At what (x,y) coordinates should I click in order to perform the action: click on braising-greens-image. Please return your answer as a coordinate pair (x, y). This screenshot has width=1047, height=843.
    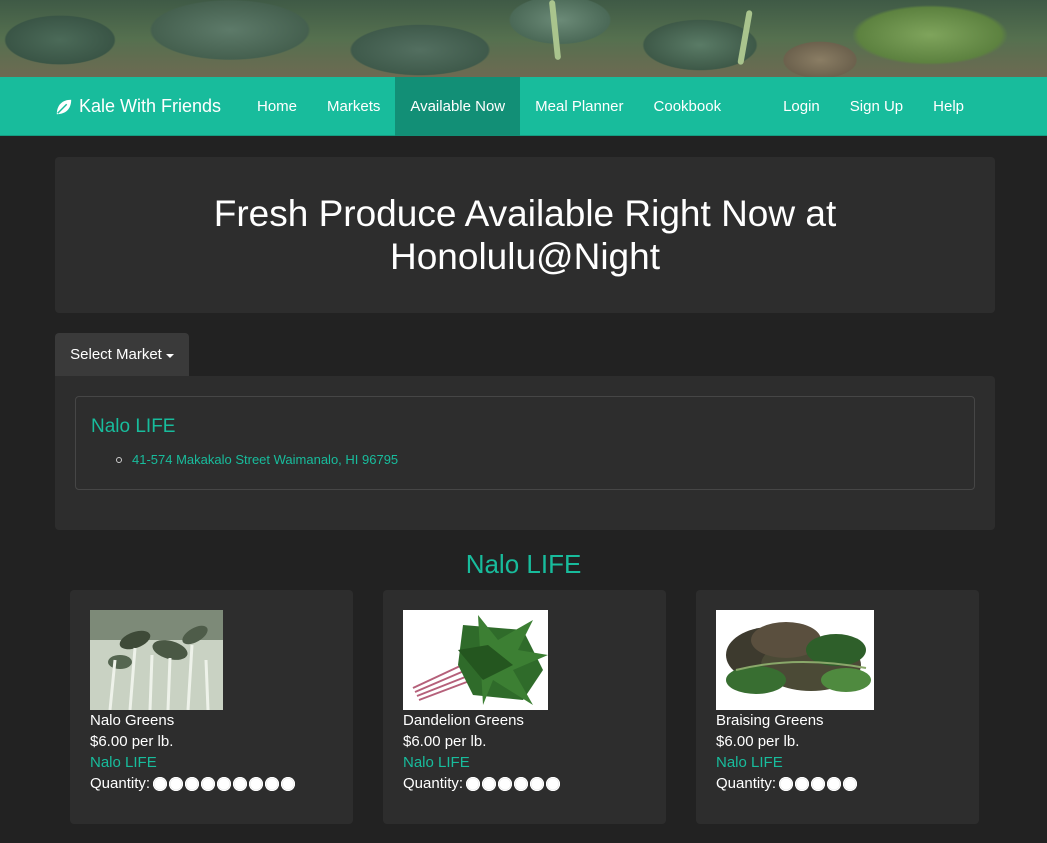
    Looking at the image, I should click on (795, 660).